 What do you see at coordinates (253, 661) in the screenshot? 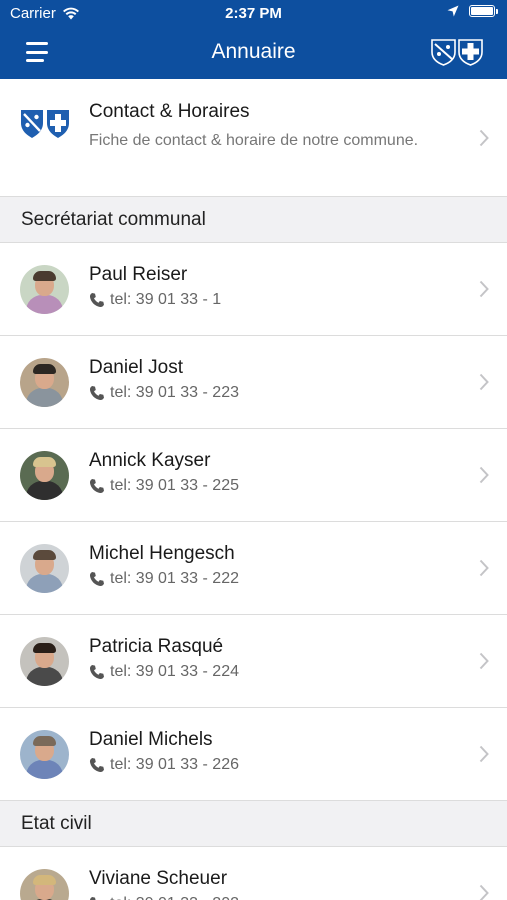
I see `person-row: Patricia Rasqué tel: 39 01 33 - 224` at bounding box center [253, 661].